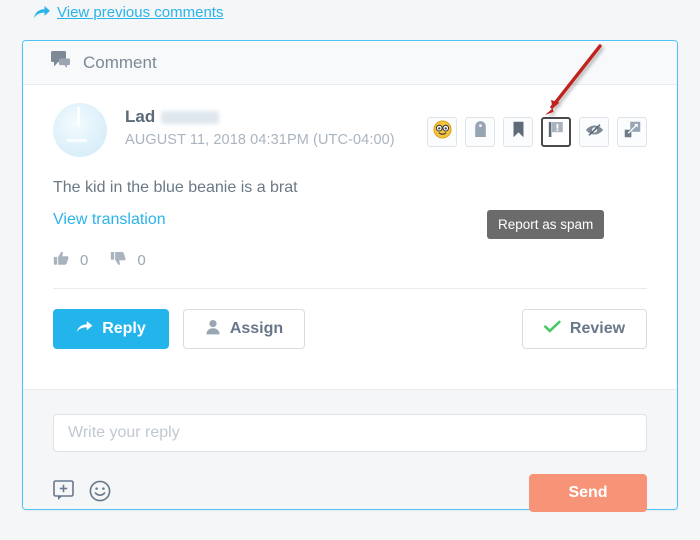 This screenshot has width=700, height=540. I want to click on share-arrow-icon, so click(42, 13).